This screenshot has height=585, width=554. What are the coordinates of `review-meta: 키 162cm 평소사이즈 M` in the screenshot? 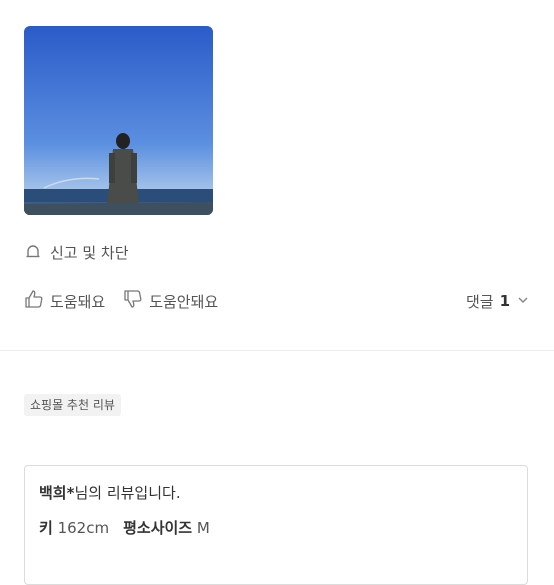 It's located at (276, 527).